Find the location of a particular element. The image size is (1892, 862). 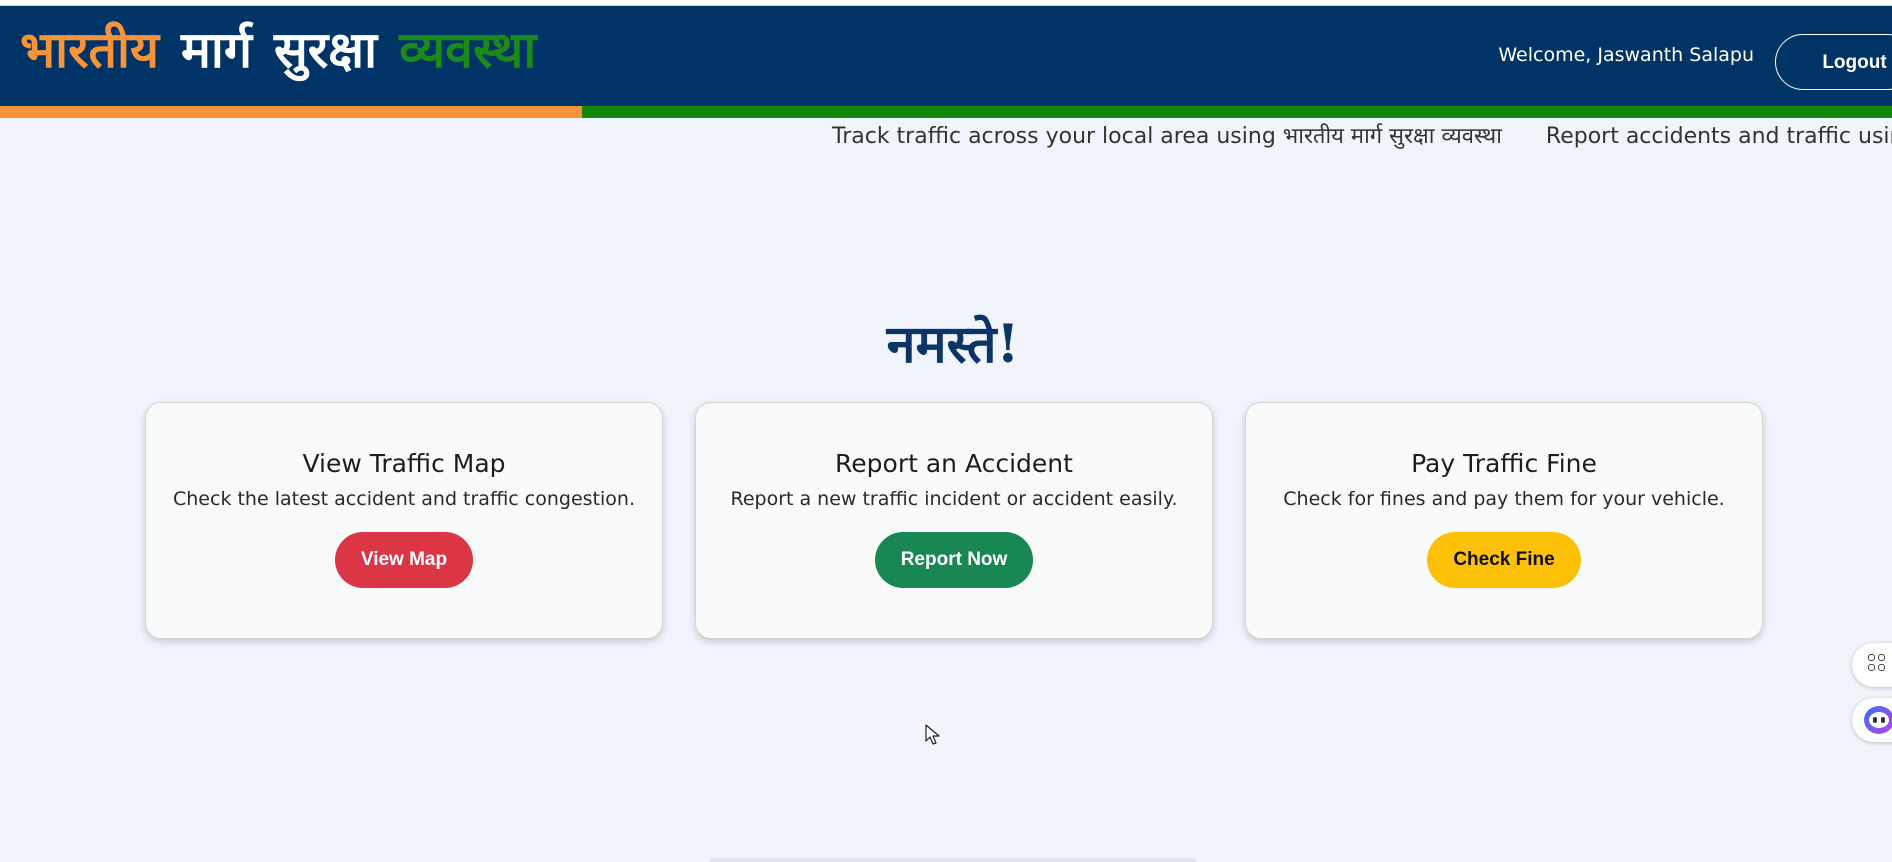

card-title: Report an Accident is located at coordinates (954, 463).